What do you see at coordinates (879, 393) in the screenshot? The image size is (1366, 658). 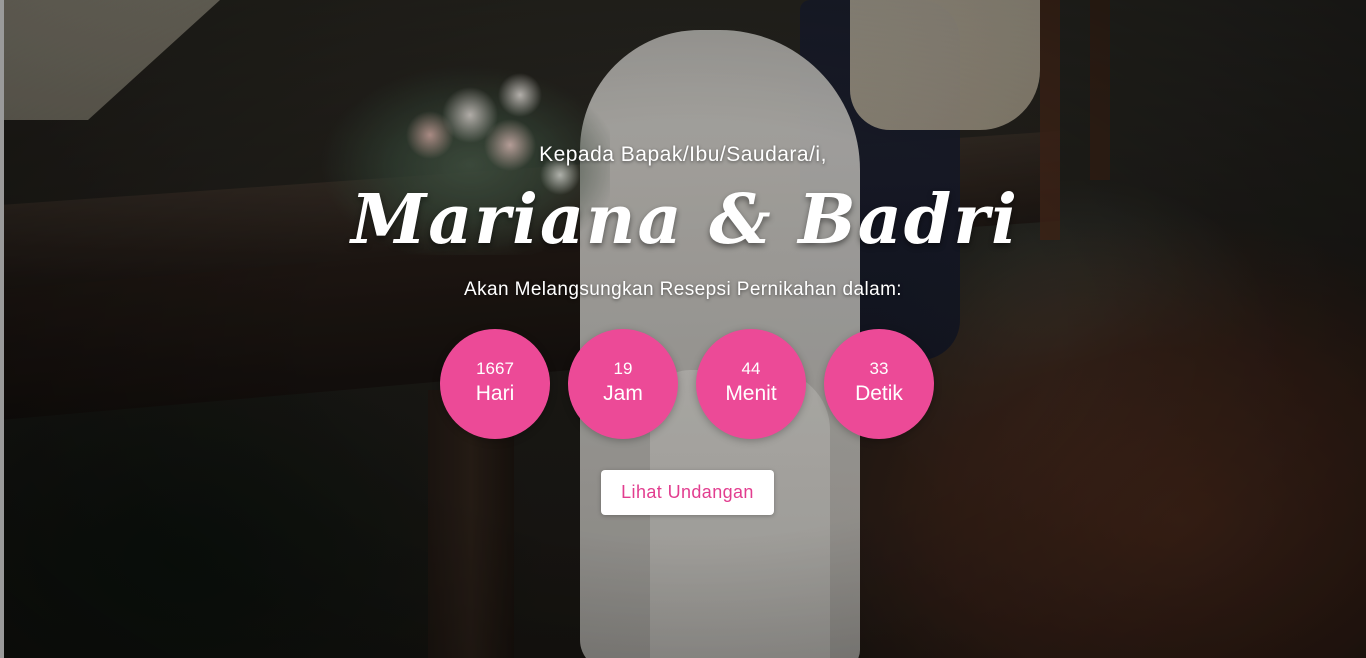 I see `countdown-seconds-label: Detik` at bounding box center [879, 393].